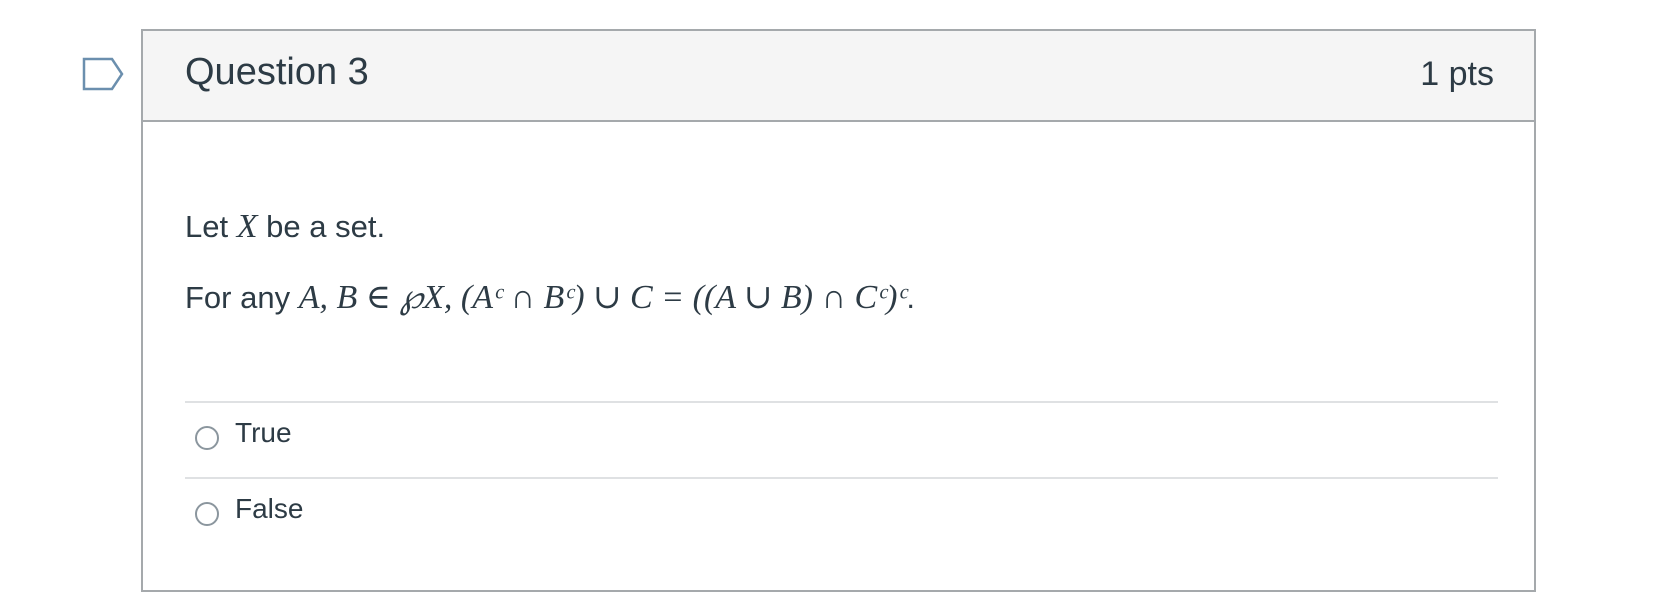  I want to click on line1-prefix: Let, so click(207, 226).